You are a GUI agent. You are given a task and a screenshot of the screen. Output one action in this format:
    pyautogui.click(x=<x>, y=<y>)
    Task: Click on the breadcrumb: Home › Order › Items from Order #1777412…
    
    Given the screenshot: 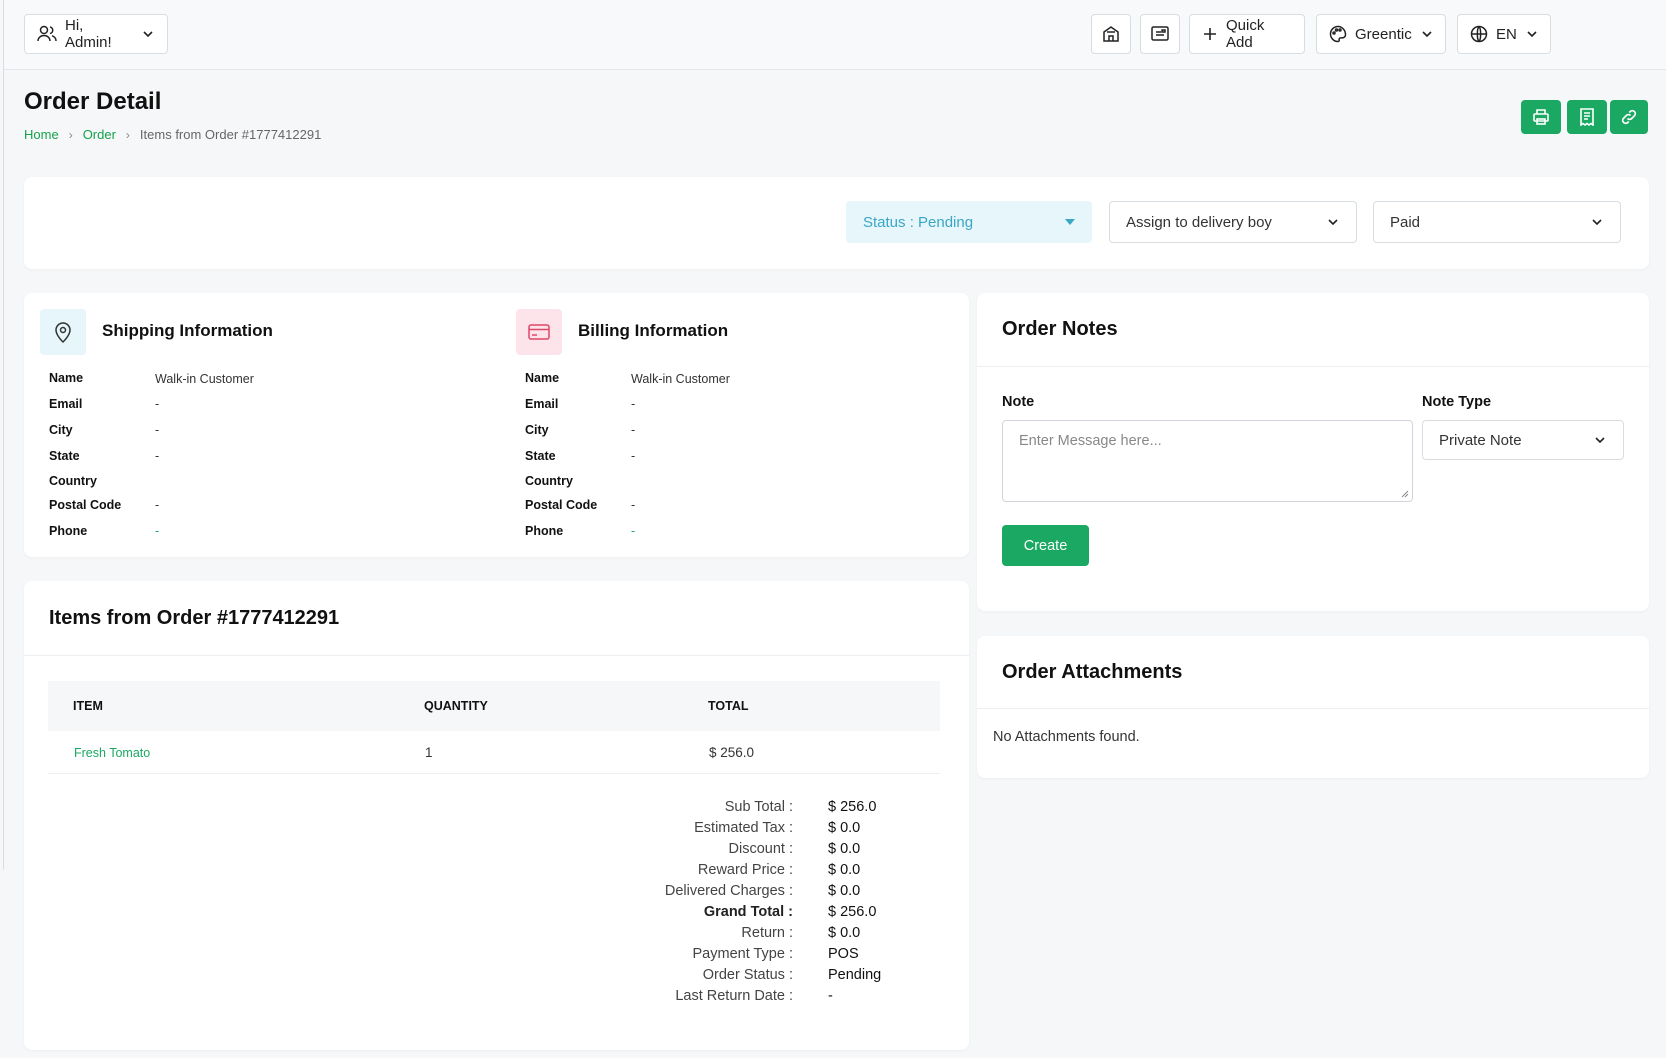 What is the action you would take?
    pyautogui.click(x=172, y=134)
    